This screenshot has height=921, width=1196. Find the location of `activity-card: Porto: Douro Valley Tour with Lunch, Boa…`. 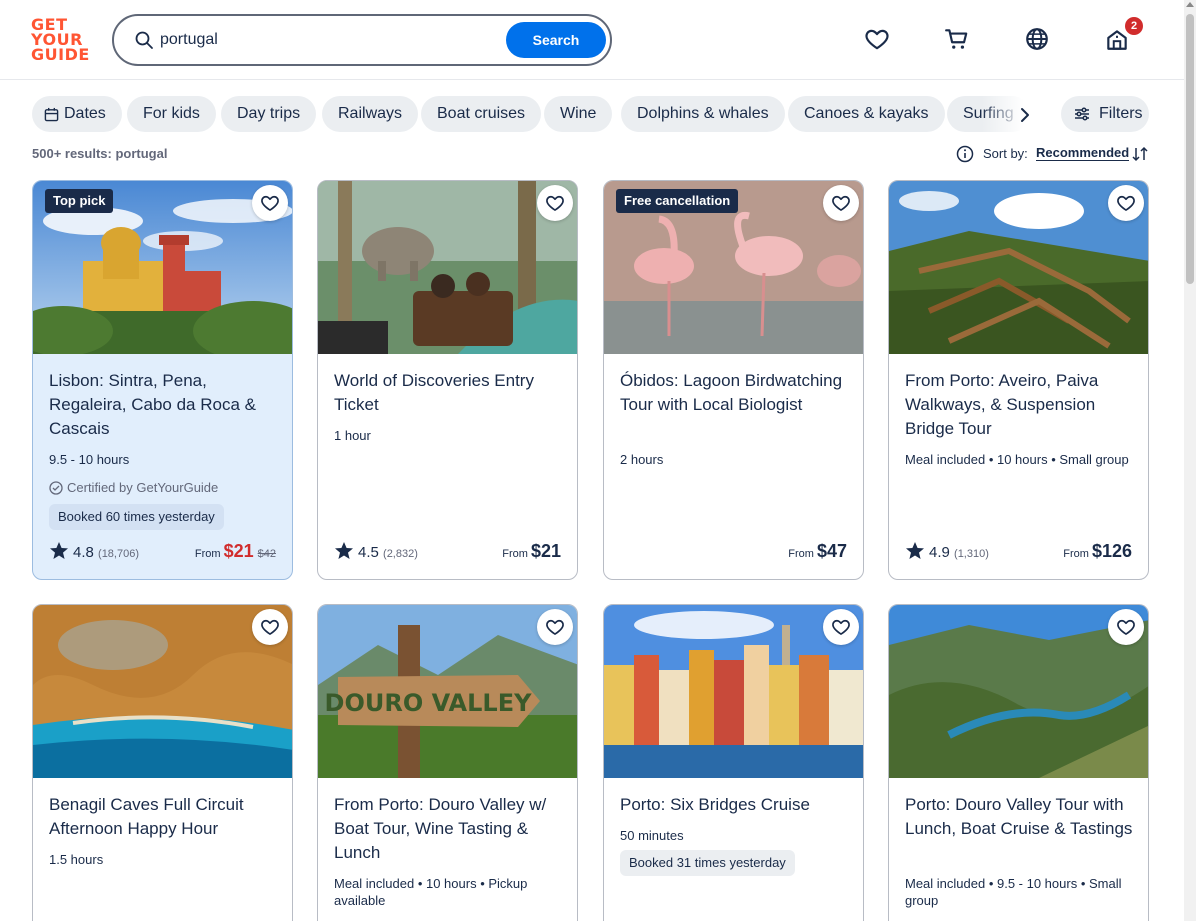

activity-card: Porto: Douro Valley Tour with Lunch, Boa… is located at coordinates (1018, 762).